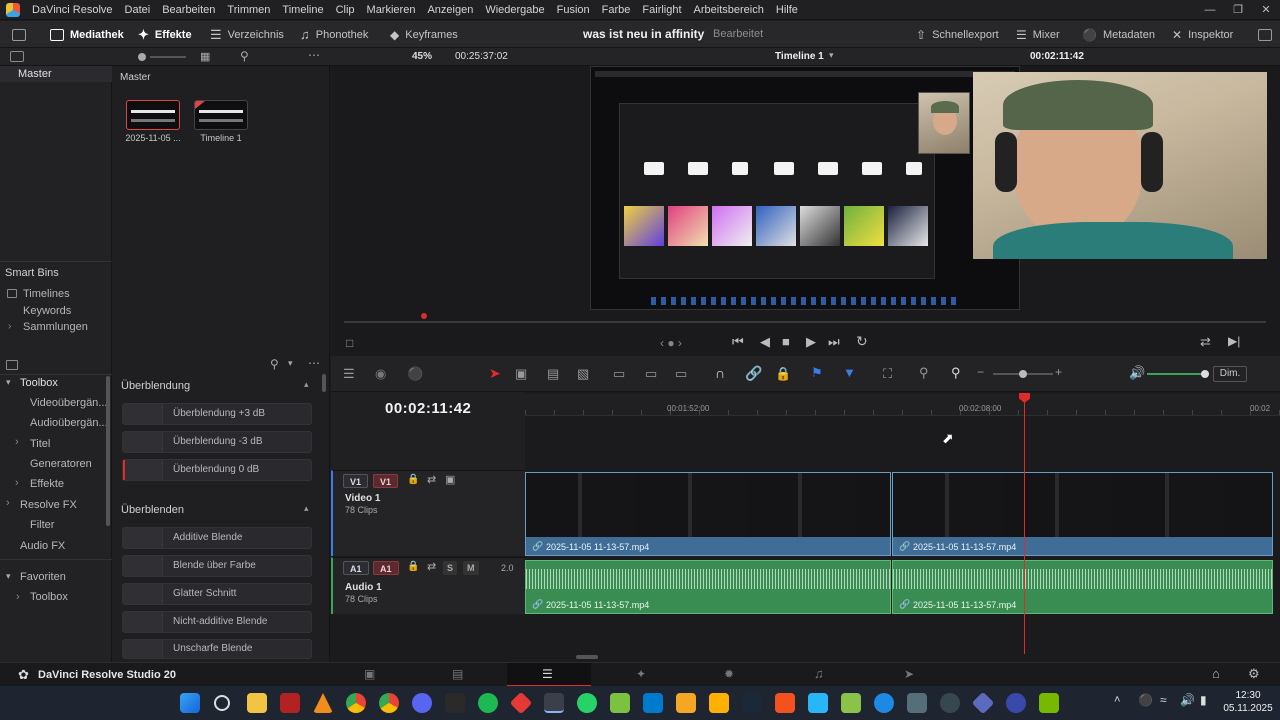  I want to click on transform-icon: □, so click(349, 343).